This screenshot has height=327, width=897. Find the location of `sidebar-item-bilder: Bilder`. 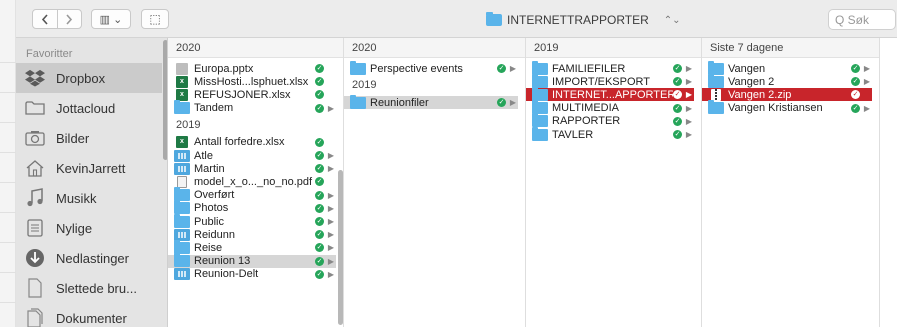

sidebar-item-bilder: Bilder is located at coordinates (89, 138).